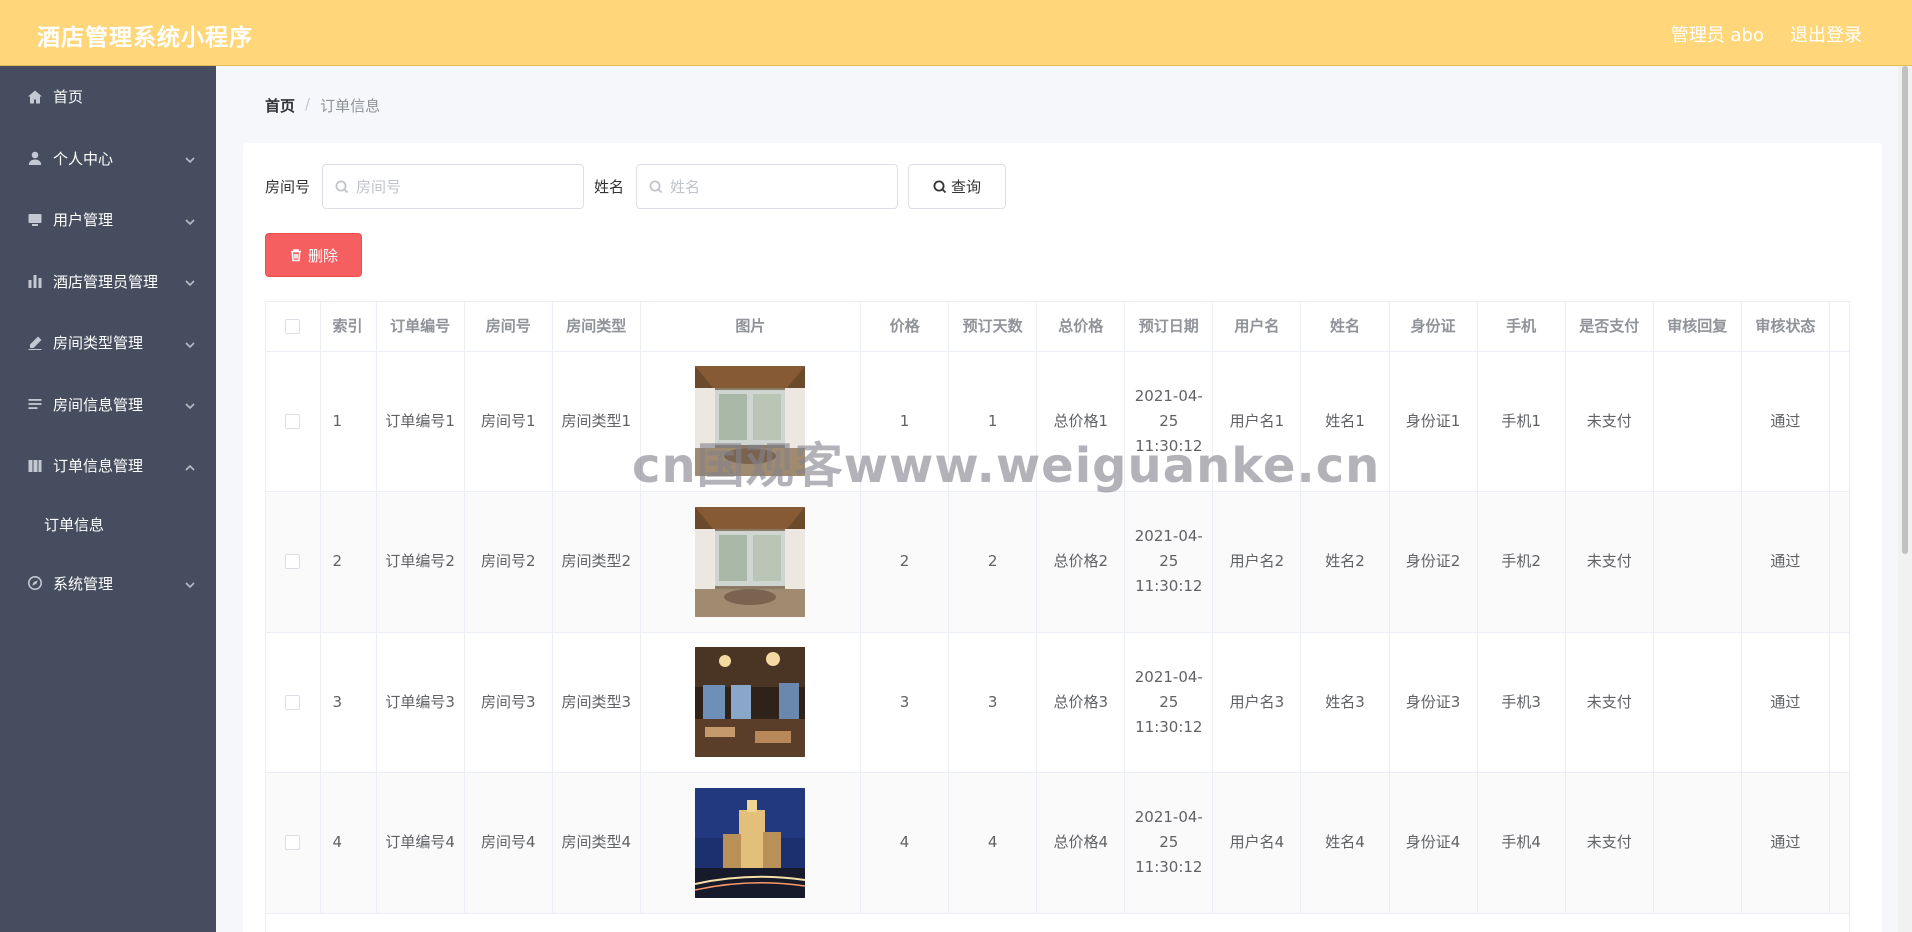 The width and height of the screenshot is (1912, 932). Describe the element at coordinates (966, 187) in the screenshot. I see `query-button-label: 查询` at that location.